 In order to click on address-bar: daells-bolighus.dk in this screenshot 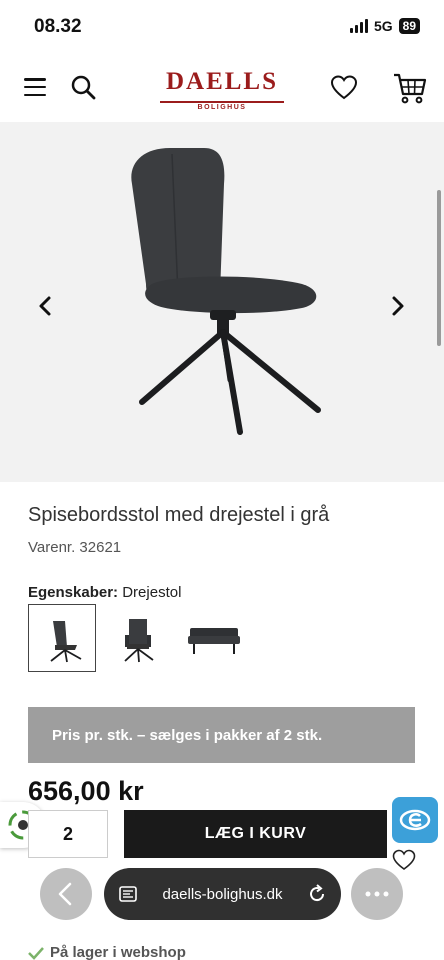, I will do `click(222, 894)`.